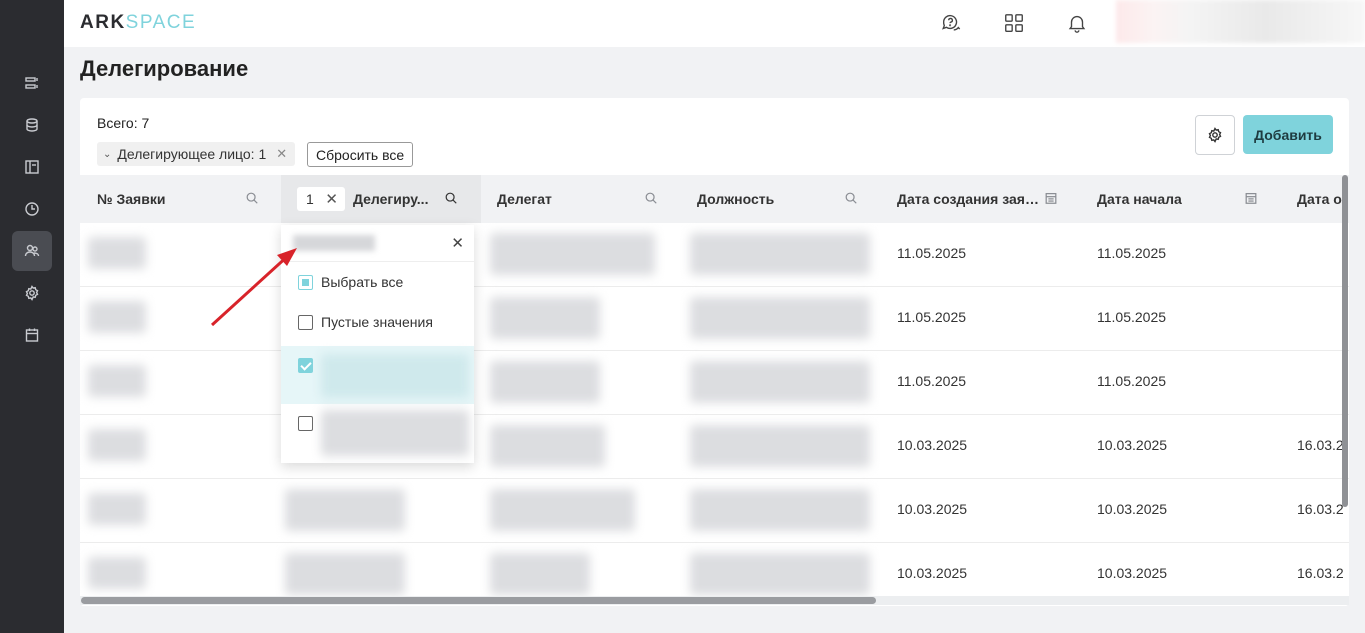 This screenshot has width=1365, height=633. Describe the element at coordinates (1139, 199) in the screenshot. I see `column-label: Дата начала` at that location.